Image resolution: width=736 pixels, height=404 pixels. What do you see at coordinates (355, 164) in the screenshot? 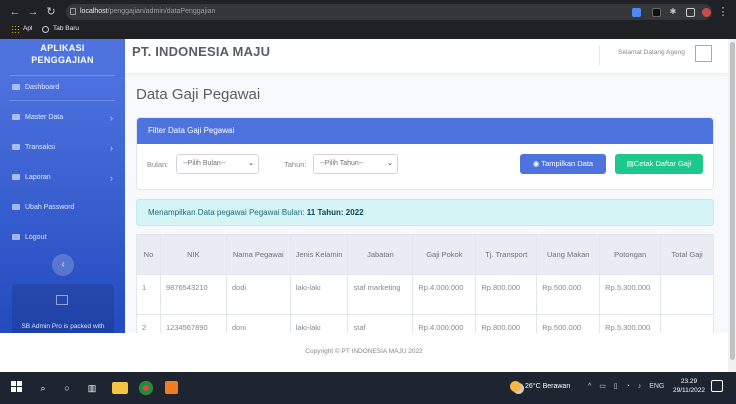
I see `tahun-select: --Pilih Tahun-- ⌄` at bounding box center [355, 164].